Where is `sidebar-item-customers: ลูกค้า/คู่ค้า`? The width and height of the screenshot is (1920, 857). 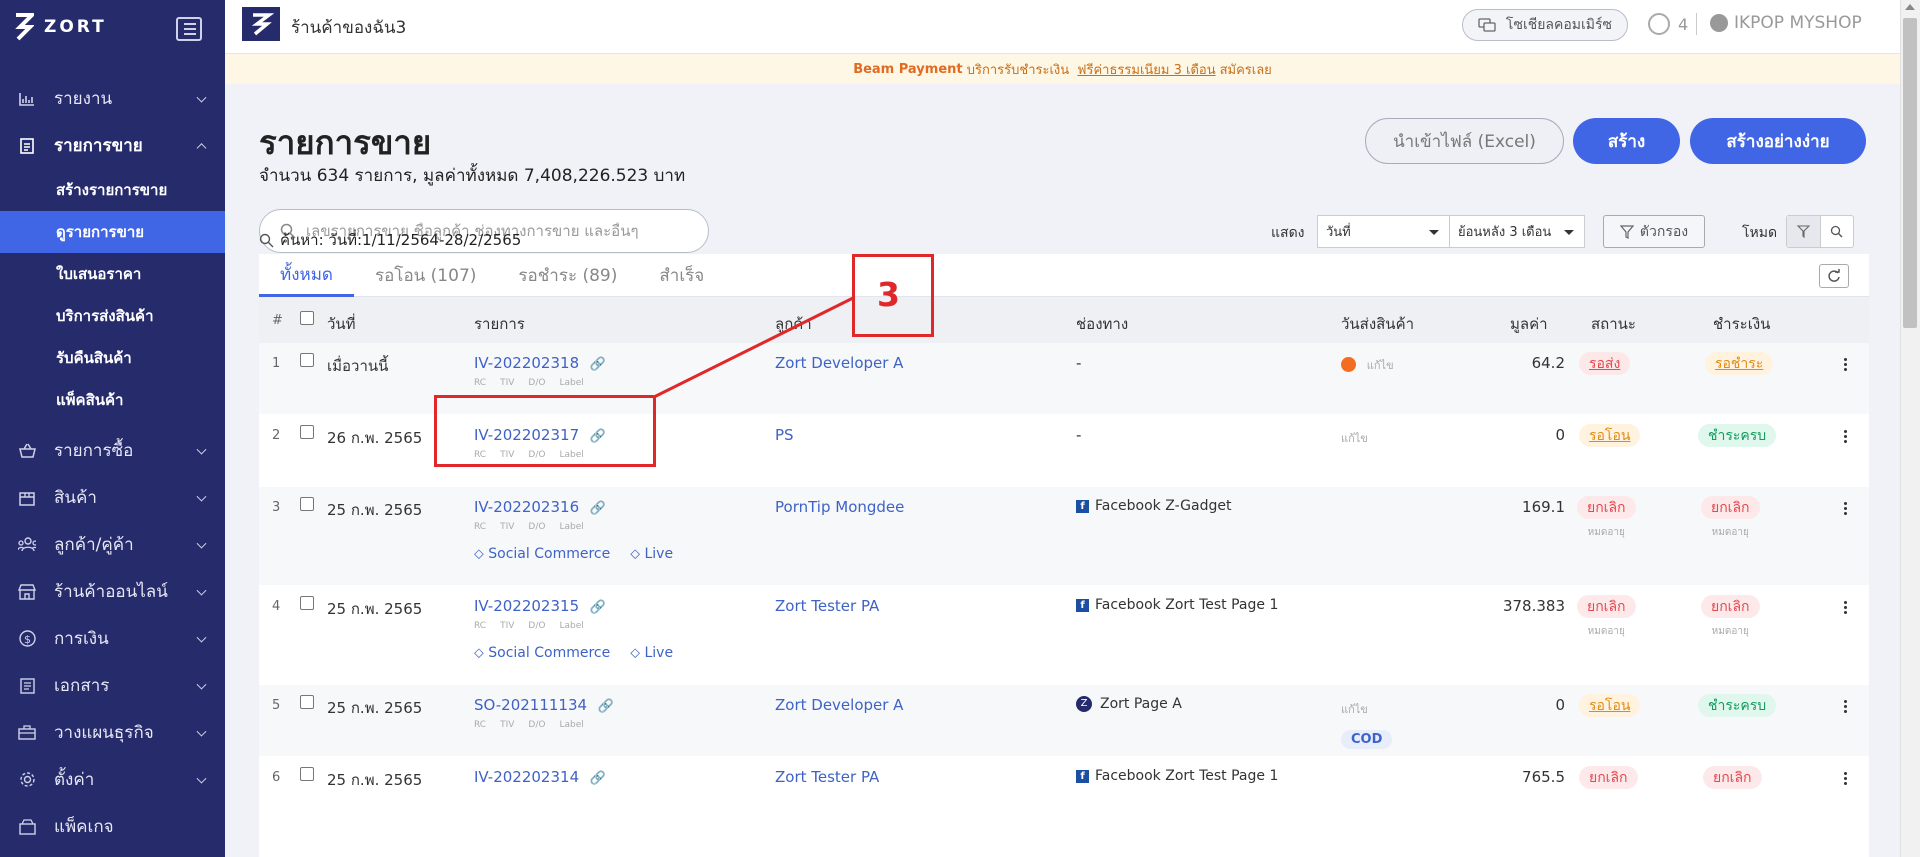
sidebar-item-customers: ลูกค้า/คู่ค้า is located at coordinates (112, 544).